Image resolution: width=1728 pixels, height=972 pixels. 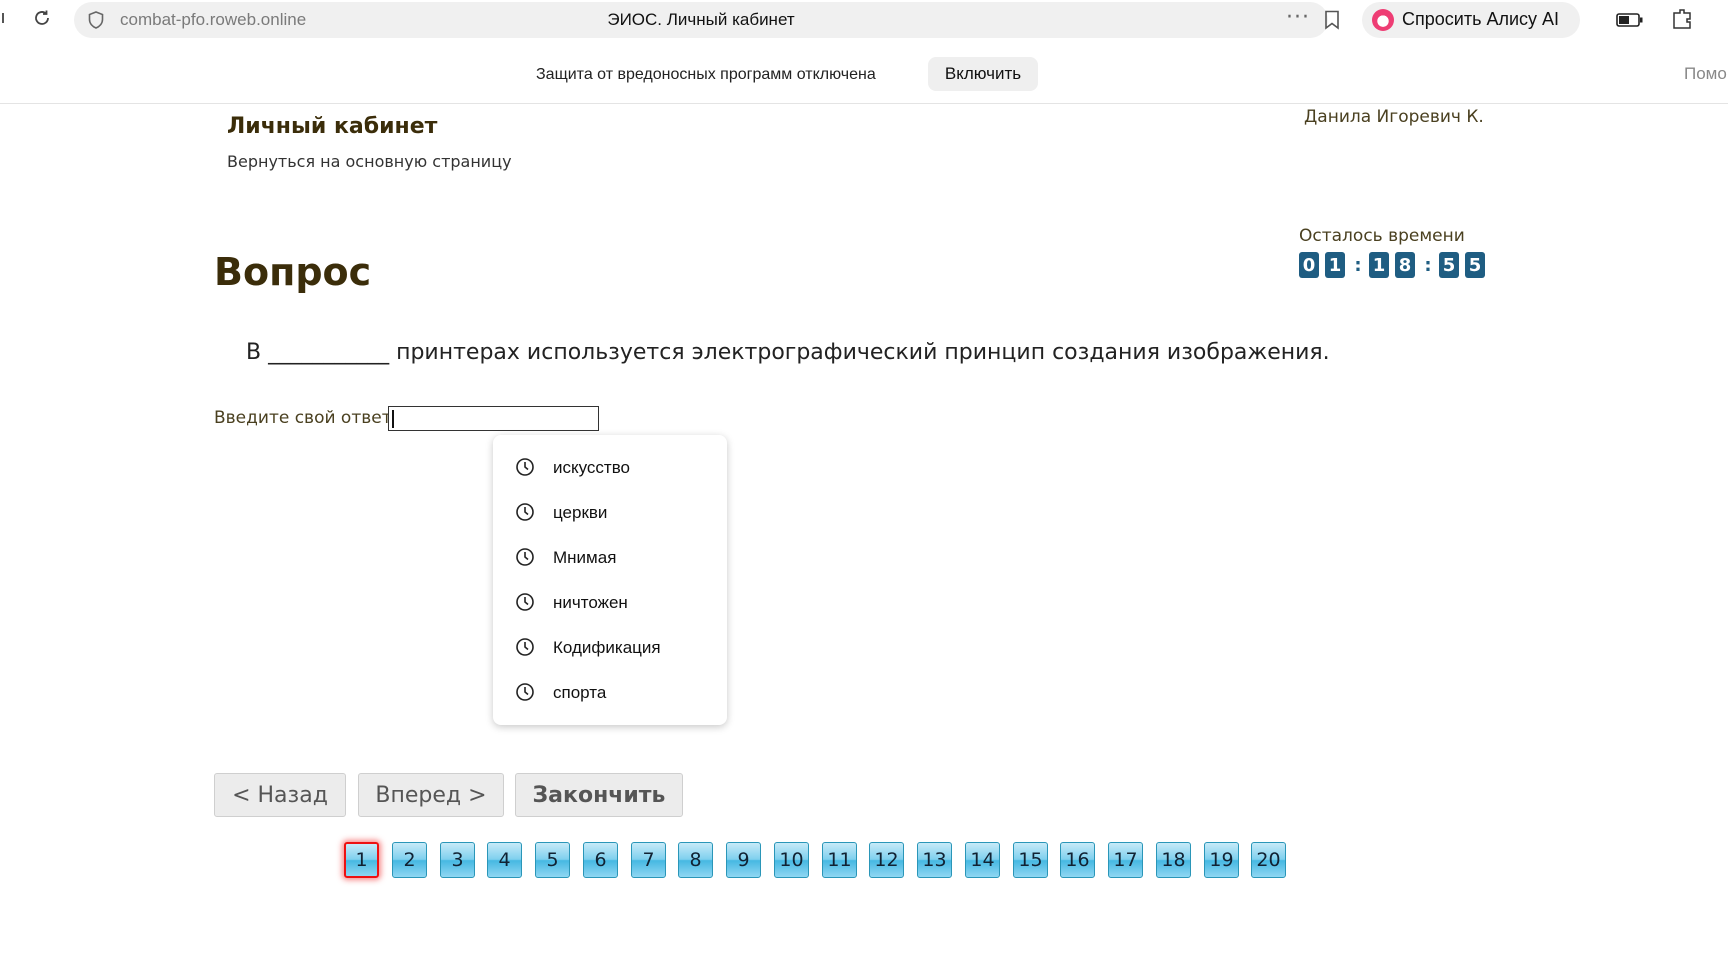 I want to click on extensions-icon, so click(x=1682, y=21).